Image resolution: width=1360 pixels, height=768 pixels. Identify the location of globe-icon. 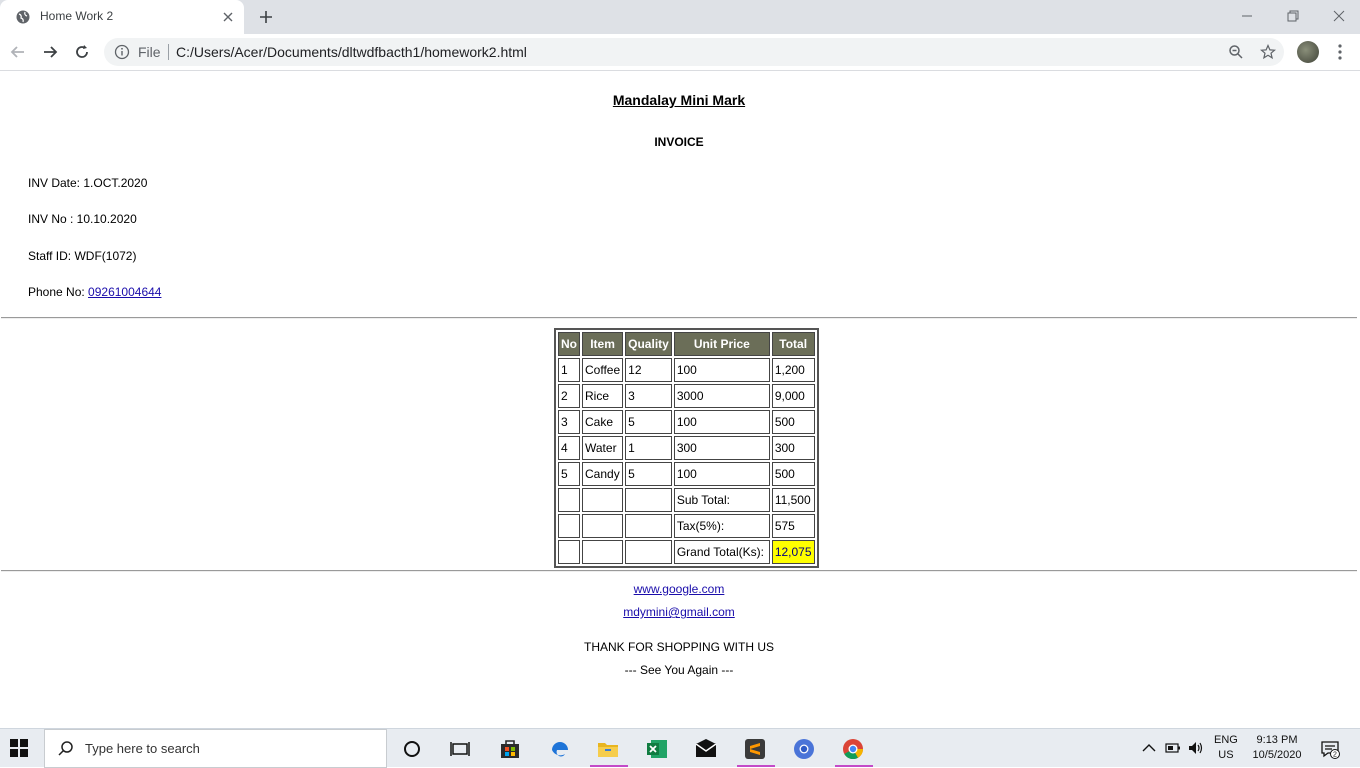
(23, 17).